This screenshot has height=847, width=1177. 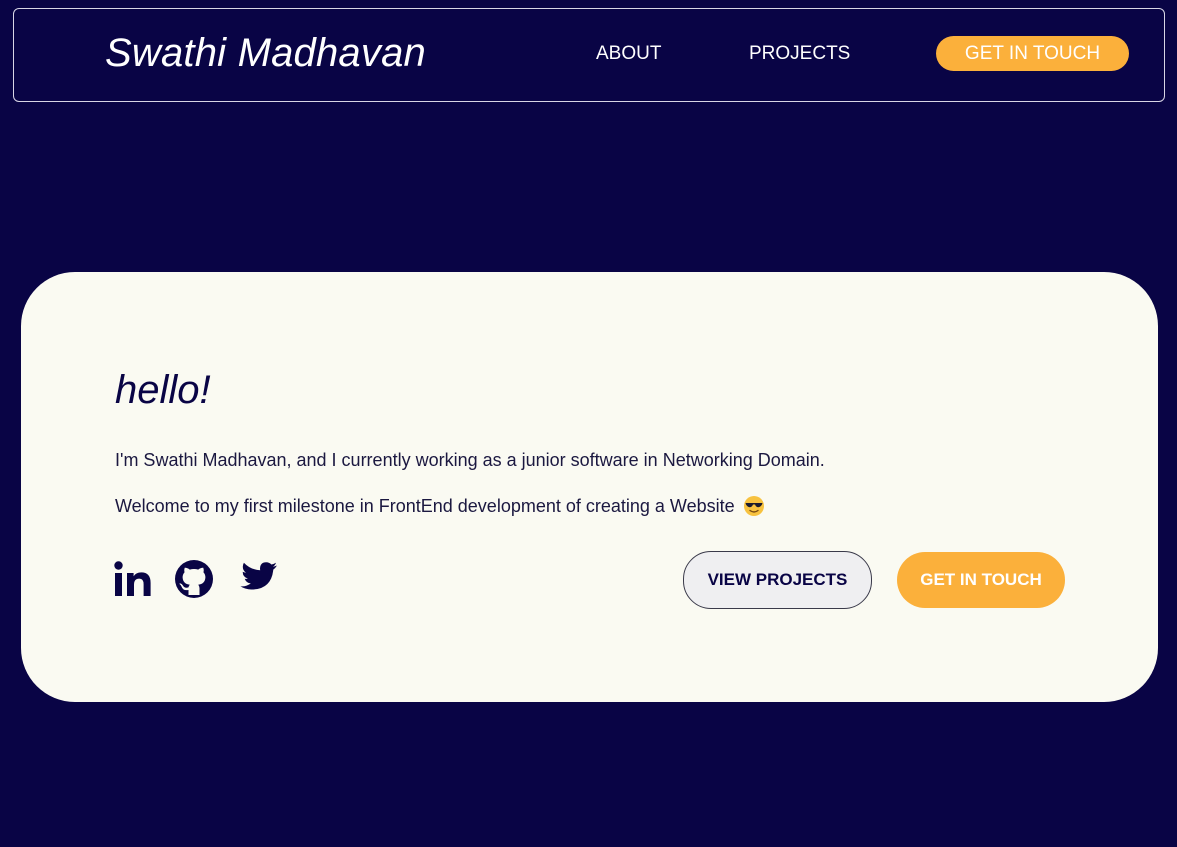 I want to click on linkedin-icon, so click(x=133, y=581).